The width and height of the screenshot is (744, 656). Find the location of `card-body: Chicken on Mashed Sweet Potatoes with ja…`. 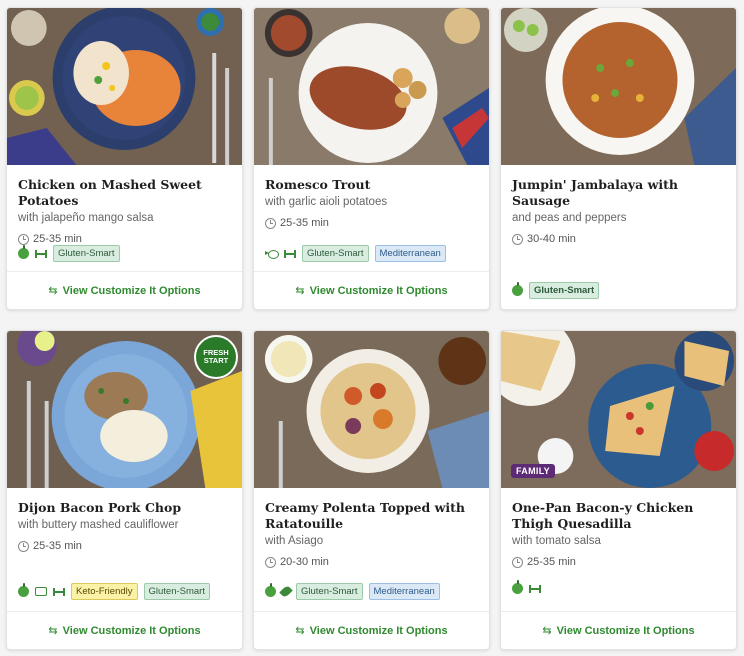

card-body: Chicken on Mashed Sweet Potatoes with ja… is located at coordinates (124, 218).